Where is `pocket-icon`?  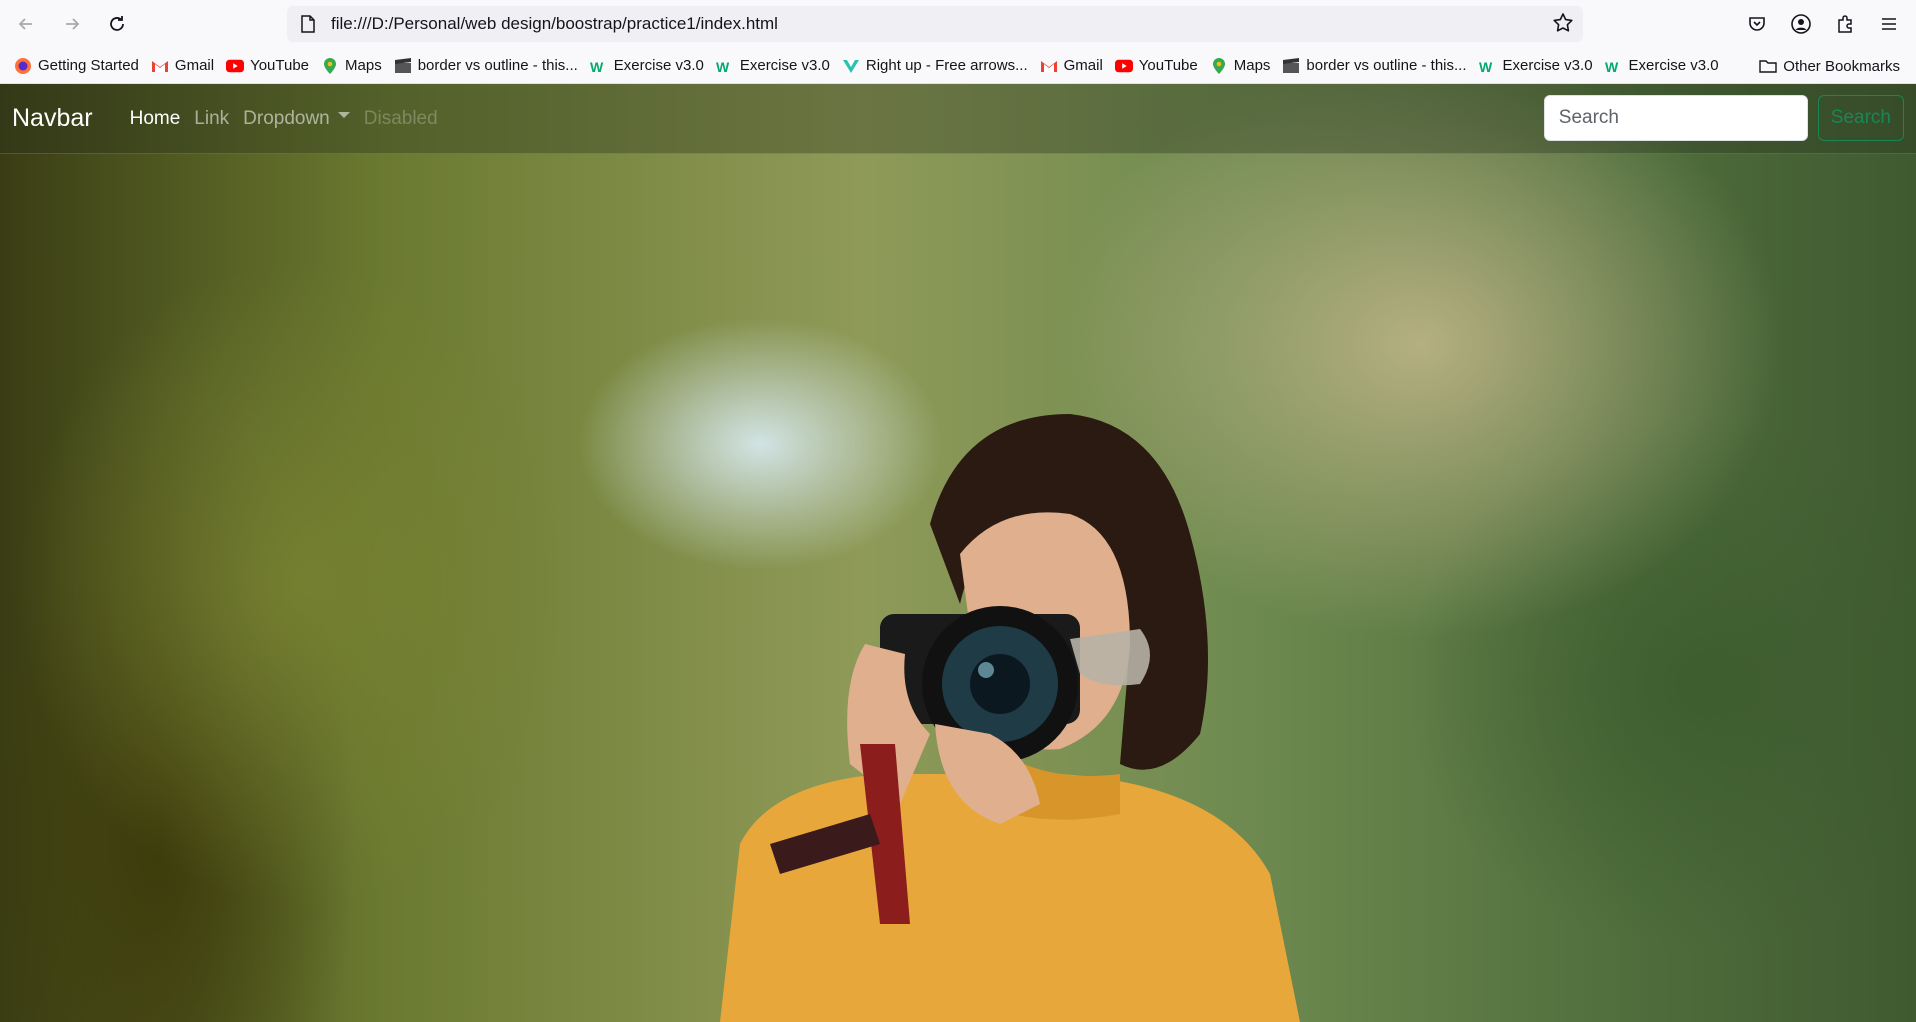
pocket-icon is located at coordinates (1757, 24).